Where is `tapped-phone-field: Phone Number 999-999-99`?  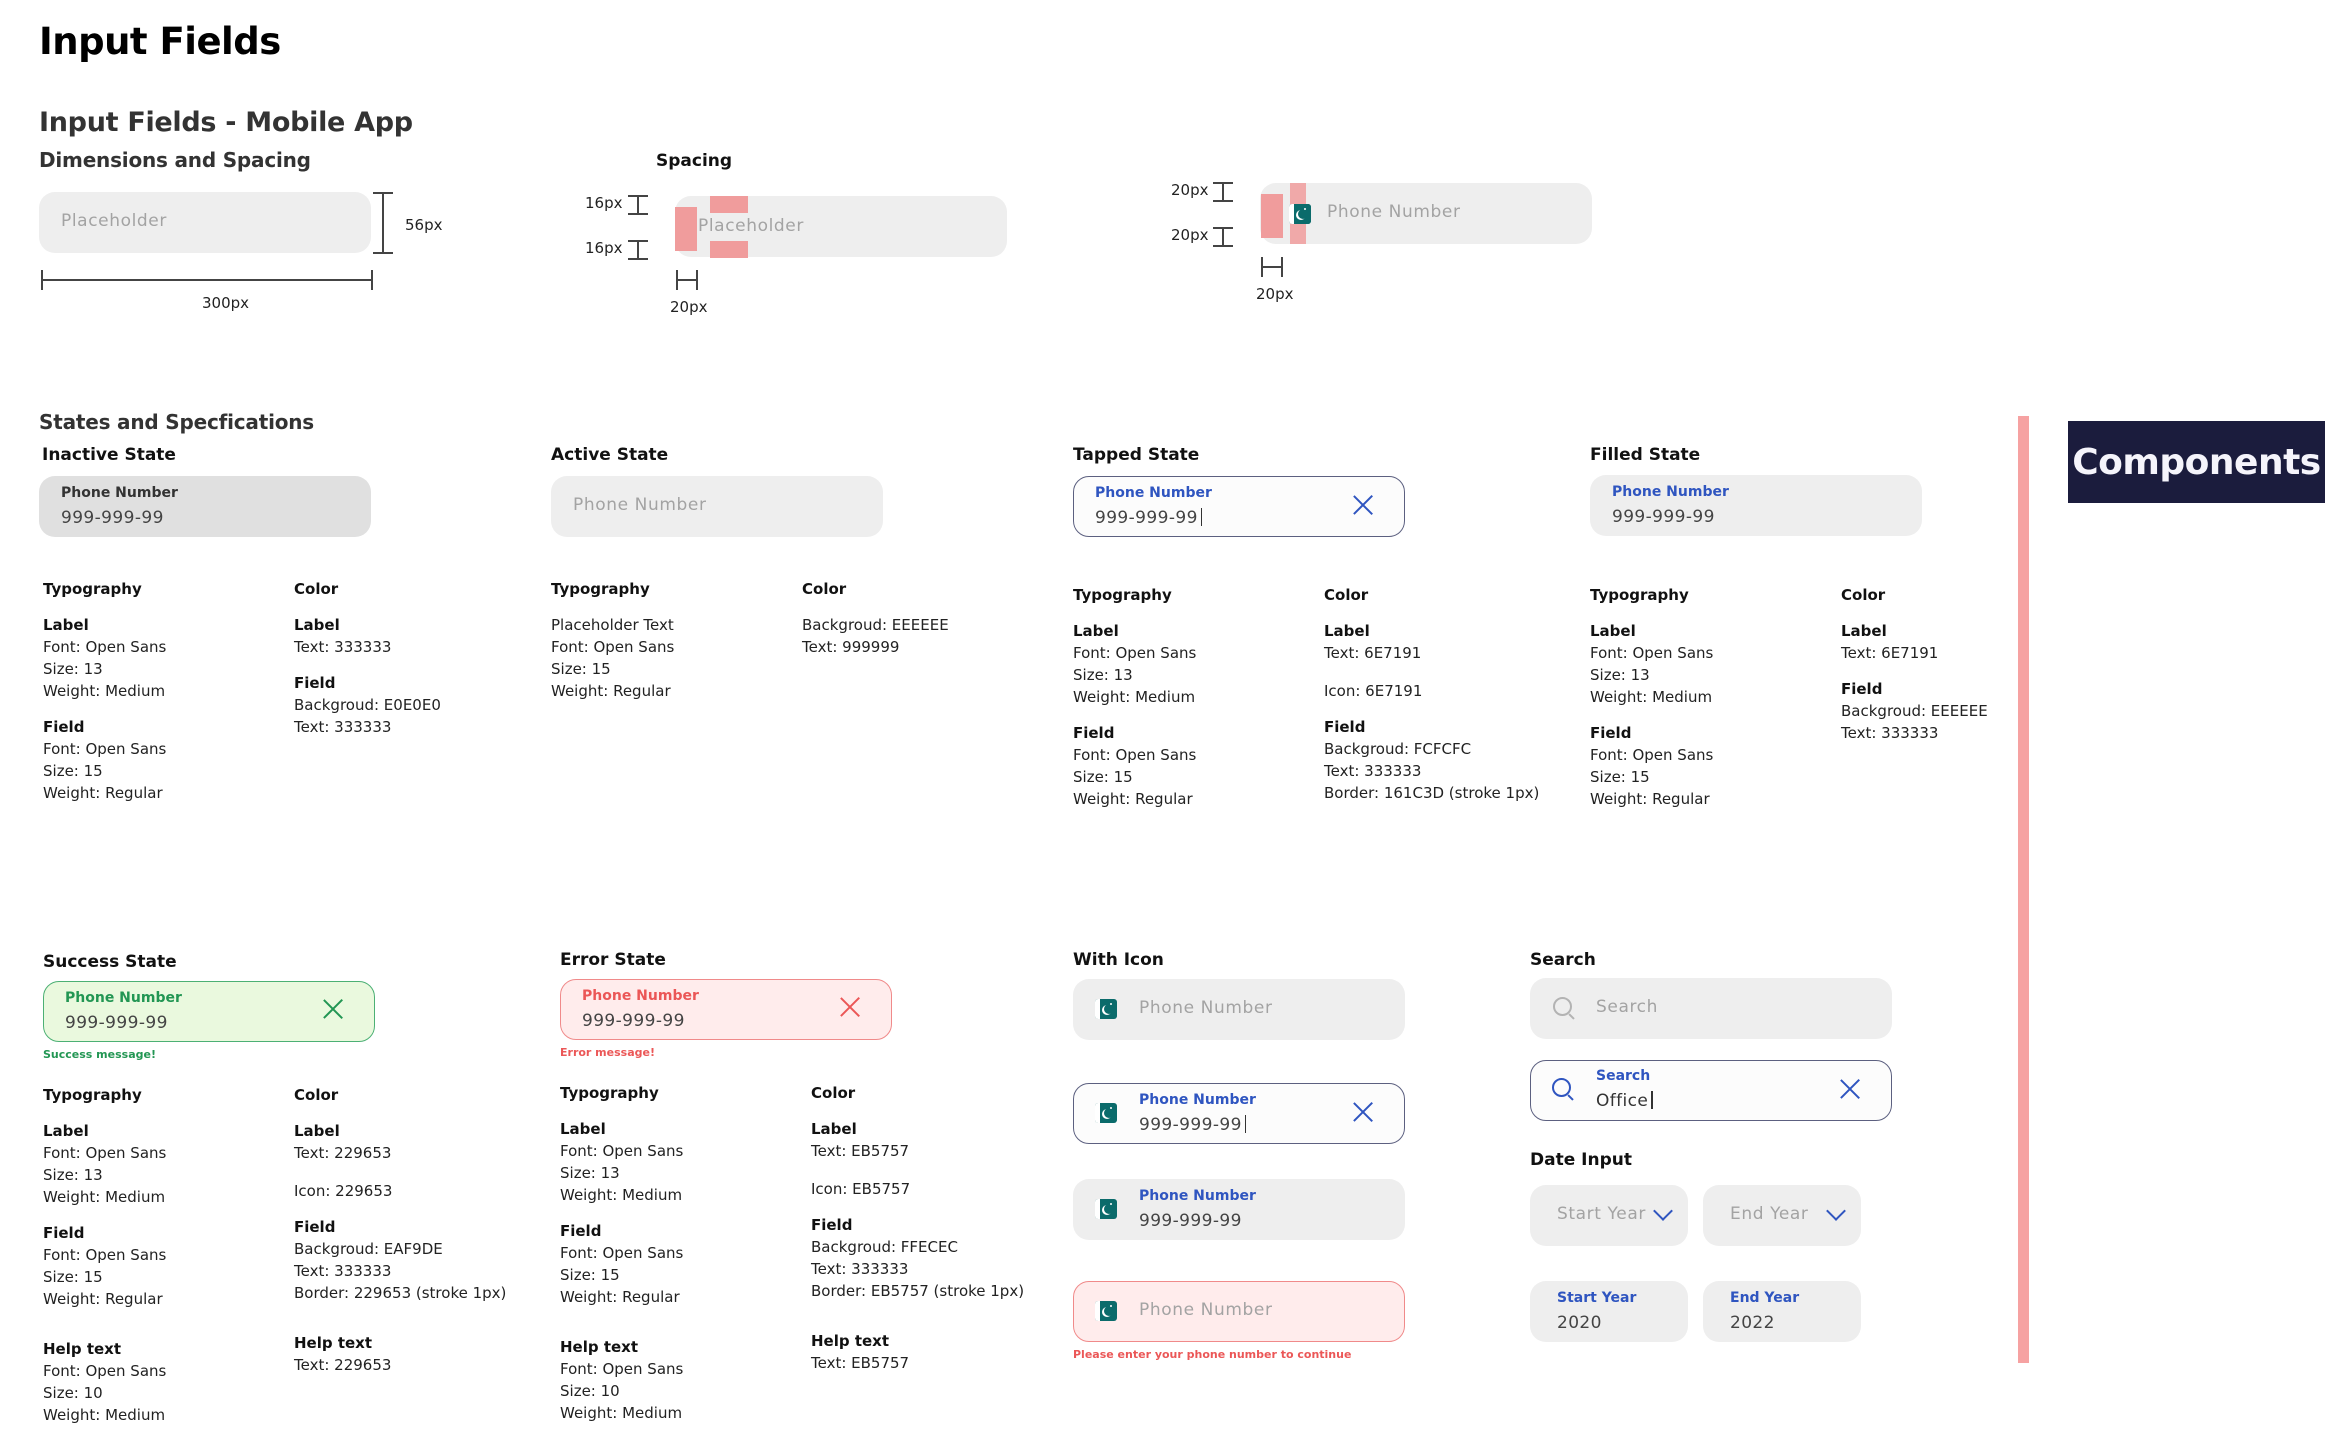
tapped-phone-field: Phone Number 999-999-99 is located at coordinates (1239, 506).